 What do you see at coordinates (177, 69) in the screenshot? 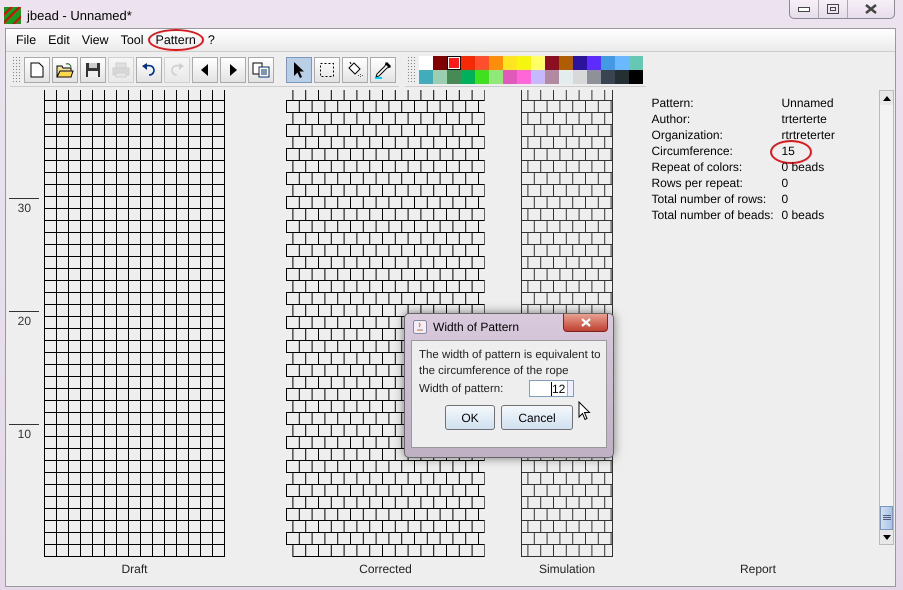
I see `redo-arrow-icon` at bounding box center [177, 69].